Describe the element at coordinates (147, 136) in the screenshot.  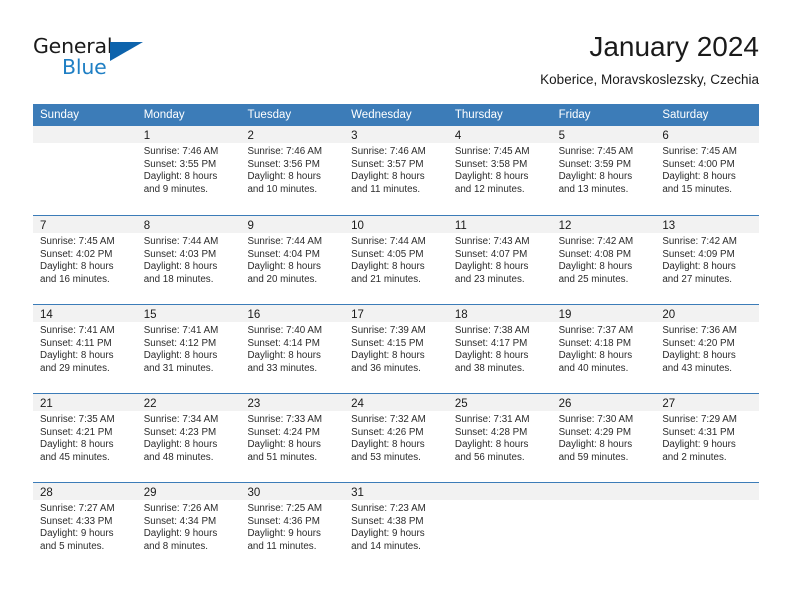
I see `day-number: 1` at that location.